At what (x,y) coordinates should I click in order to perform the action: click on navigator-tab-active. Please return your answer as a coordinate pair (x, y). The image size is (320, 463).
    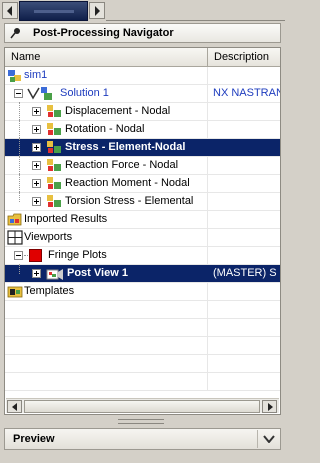
    Looking at the image, I should click on (53, 11).